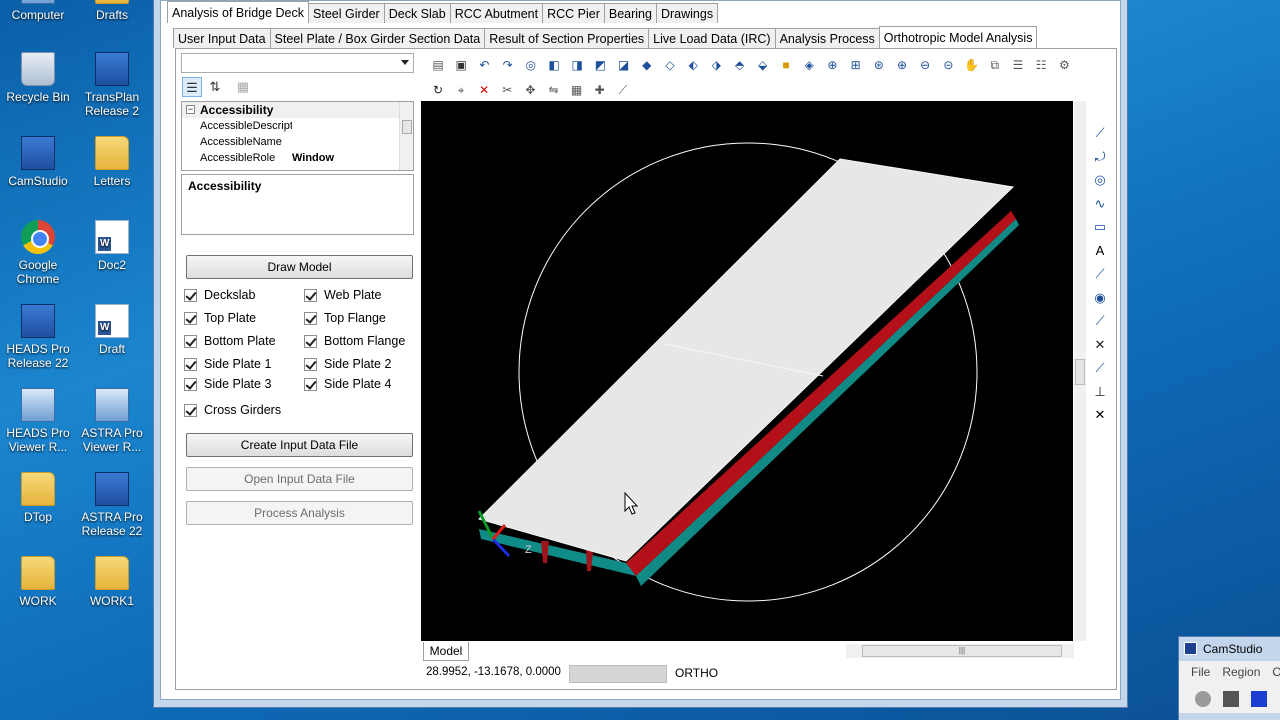 This screenshot has width=1280, height=720. Describe the element at coordinates (232, 410) in the screenshot. I see `cross-girders-checkbox: Cross Girders` at that location.